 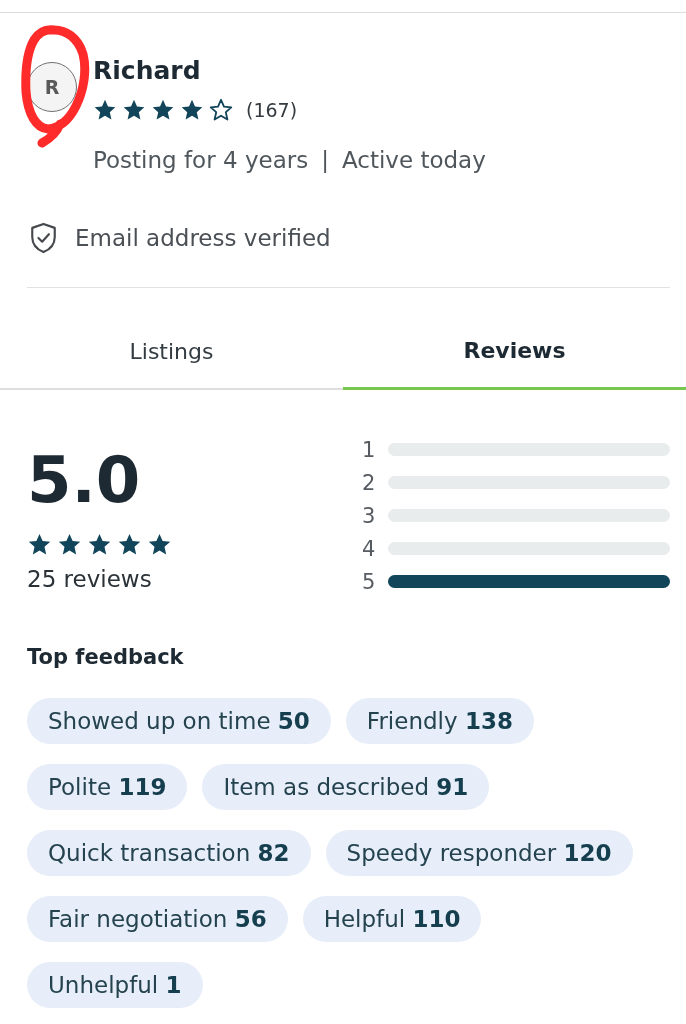 What do you see at coordinates (203, 238) in the screenshot?
I see `verification-status: Email address verified` at bounding box center [203, 238].